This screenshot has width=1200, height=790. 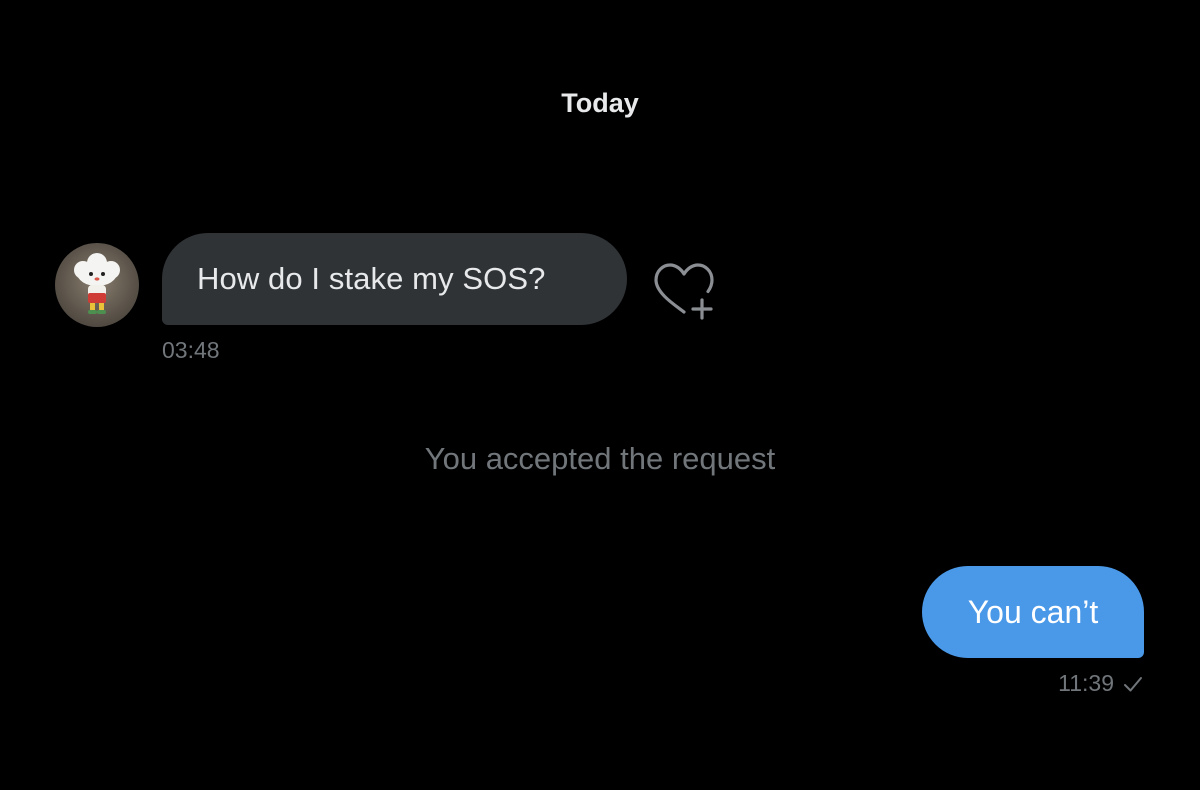 I want to click on date-divider: Today, so click(x=600, y=103).